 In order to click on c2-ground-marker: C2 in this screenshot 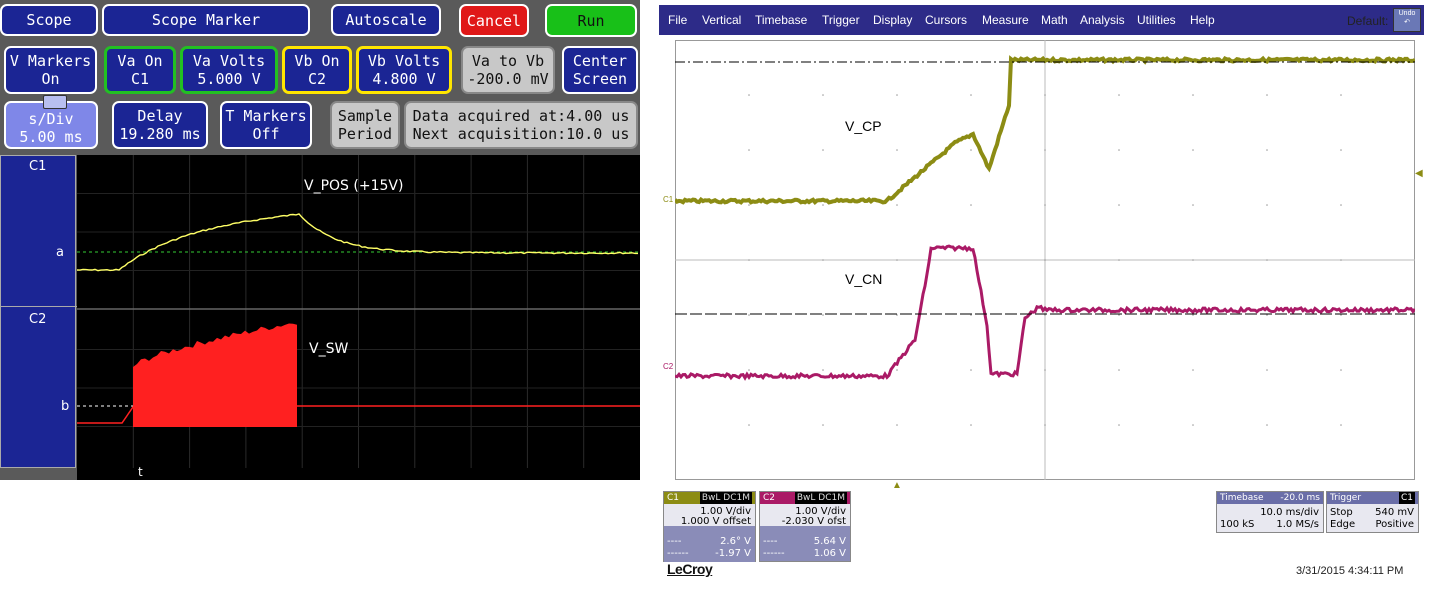, I will do `click(668, 366)`.